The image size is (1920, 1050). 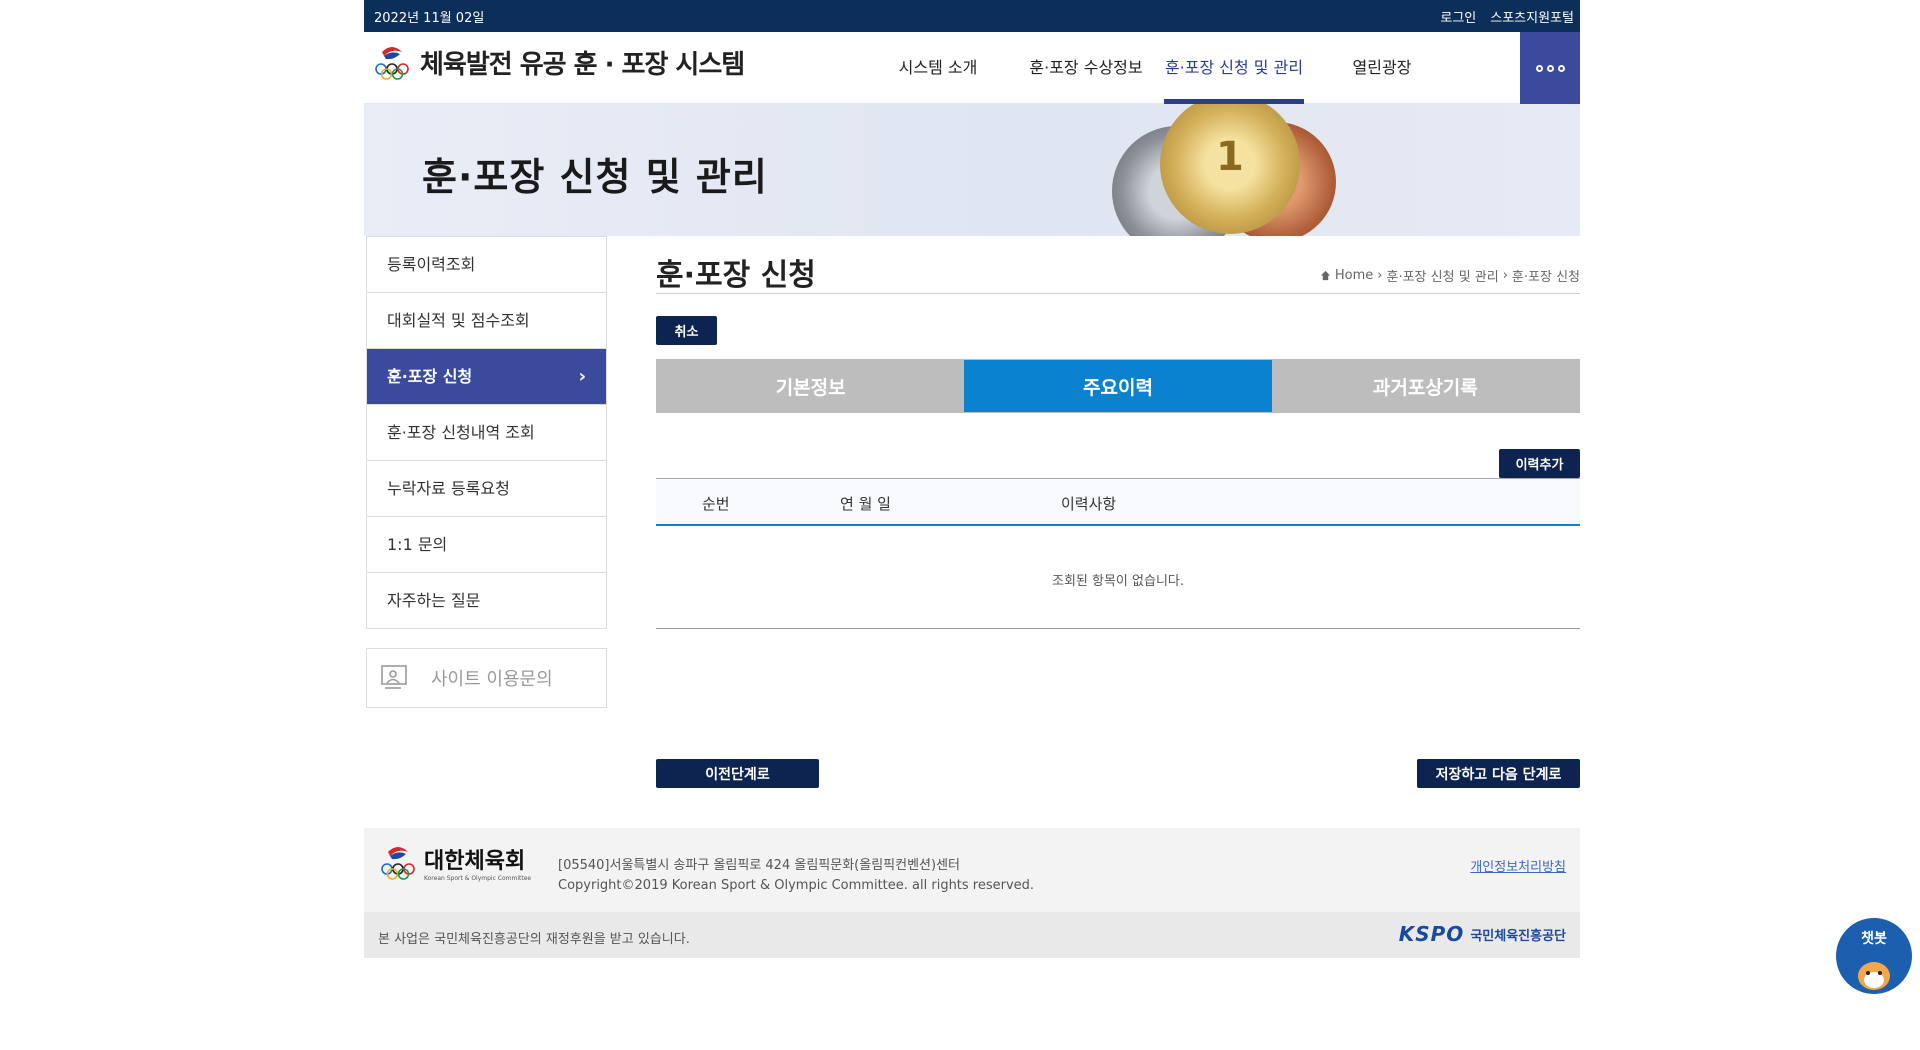 I want to click on main-nav: 시스템 소개 훈·포장 수상정보 훈·포장 신청 및 관리 열린광장, so click(x=1160, y=68).